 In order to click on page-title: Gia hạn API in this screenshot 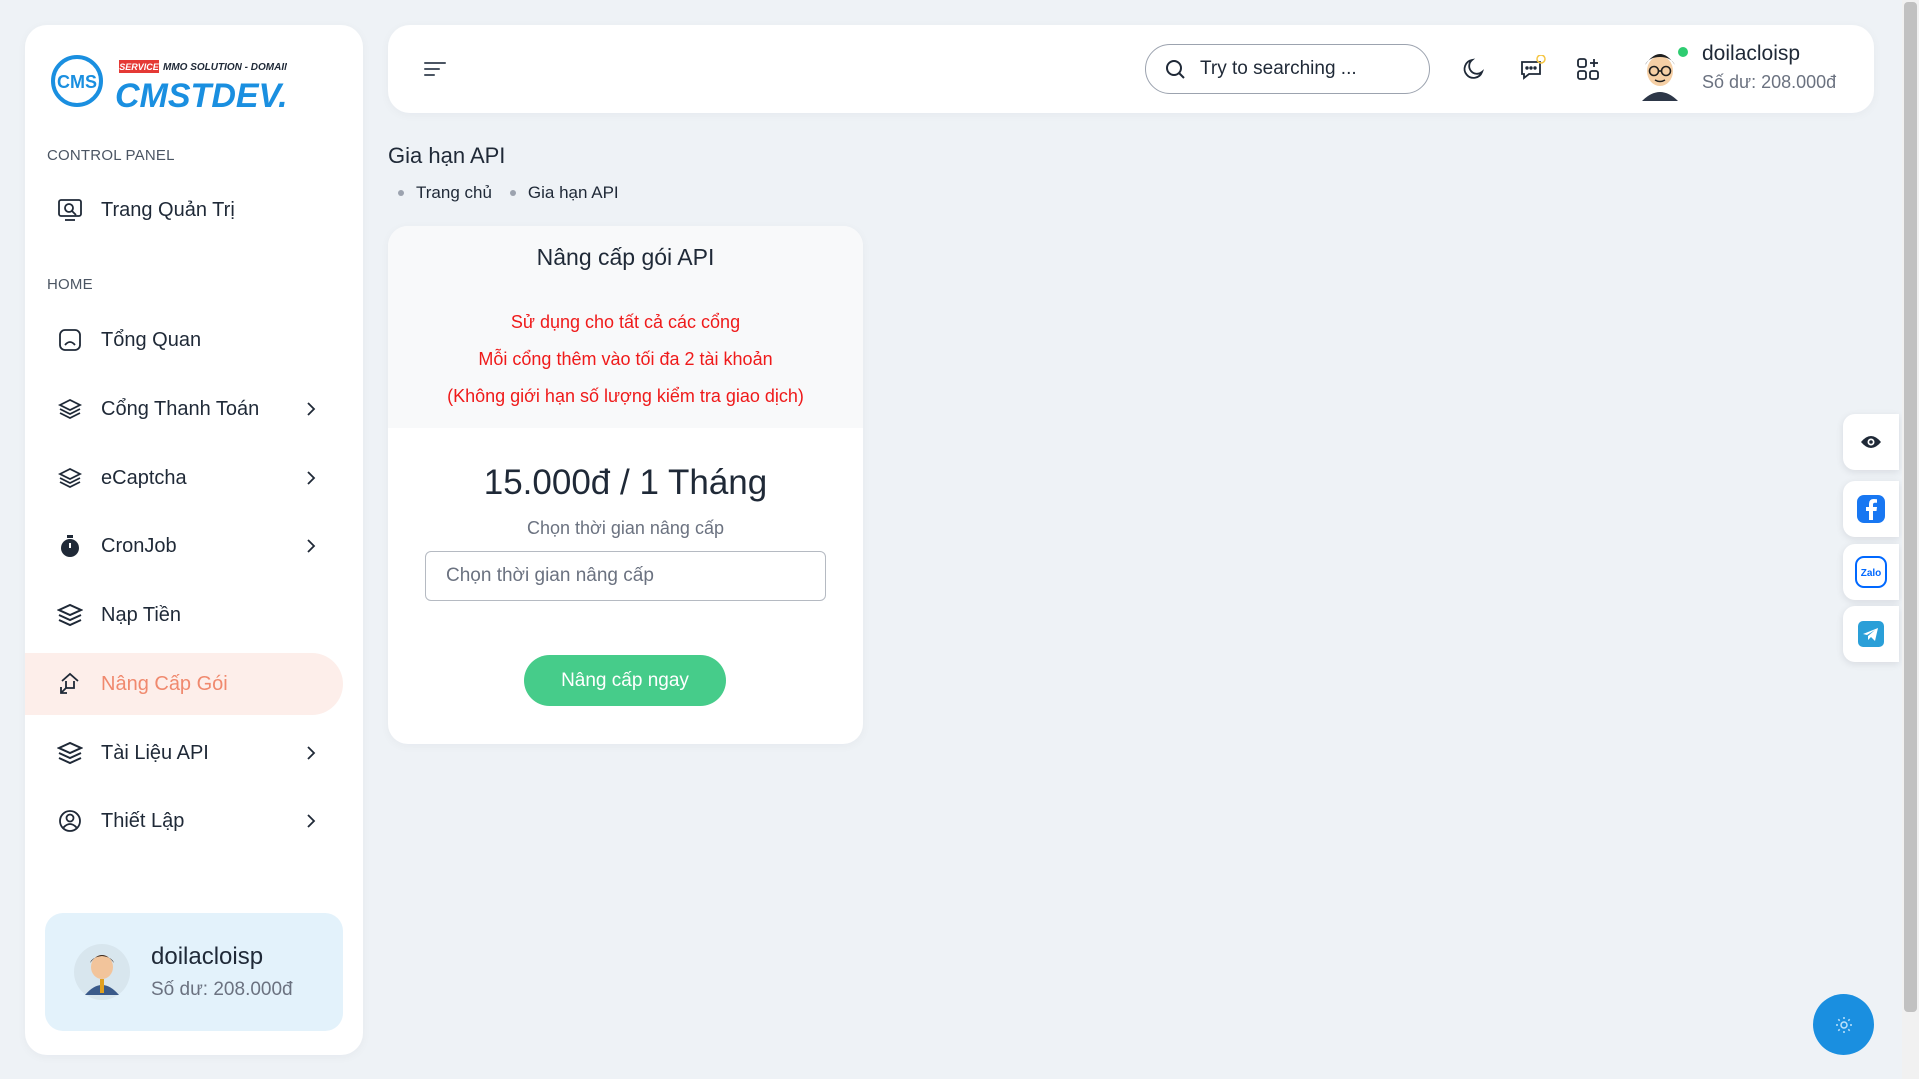, I will do `click(447, 155)`.